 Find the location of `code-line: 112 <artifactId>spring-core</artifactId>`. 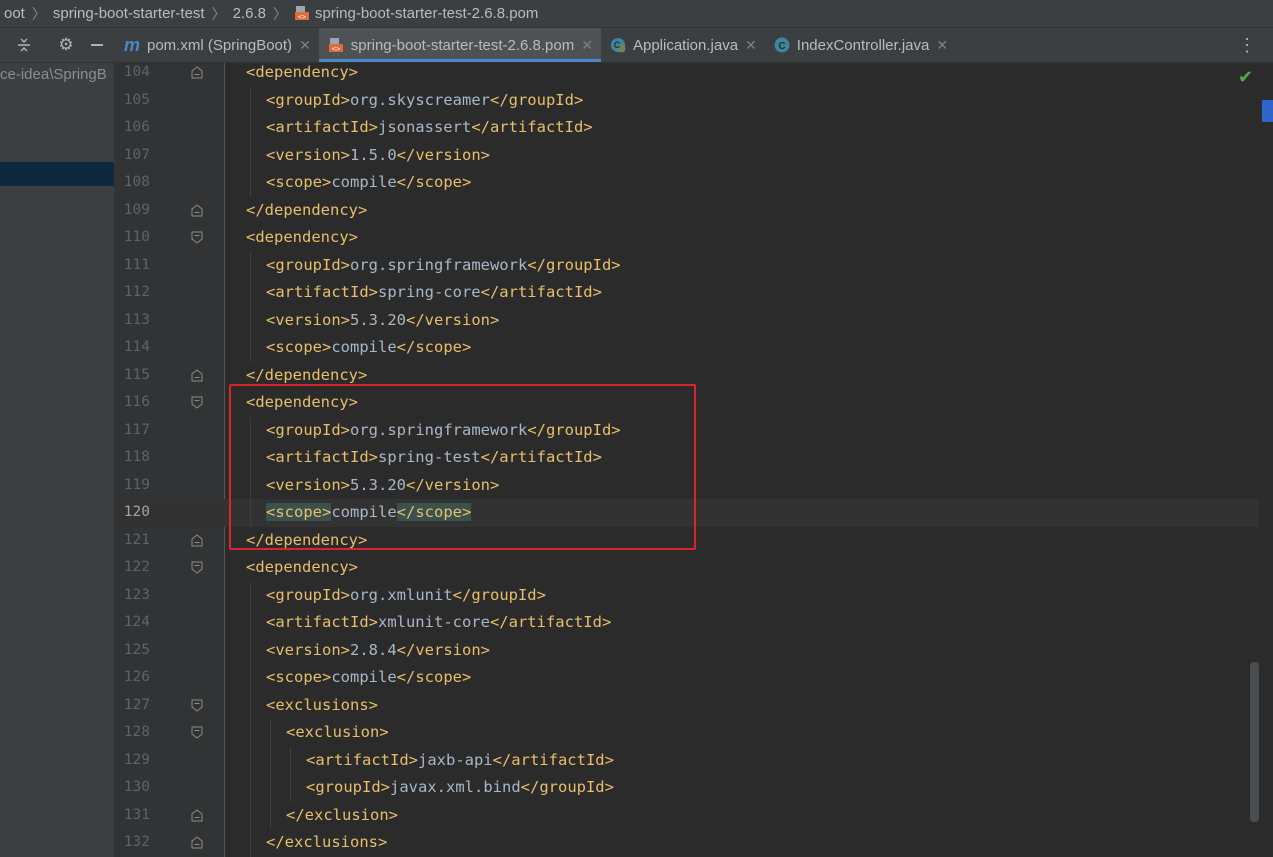

code-line: 112 <artifactId>spring-core</artifactId> is located at coordinates (686, 293).